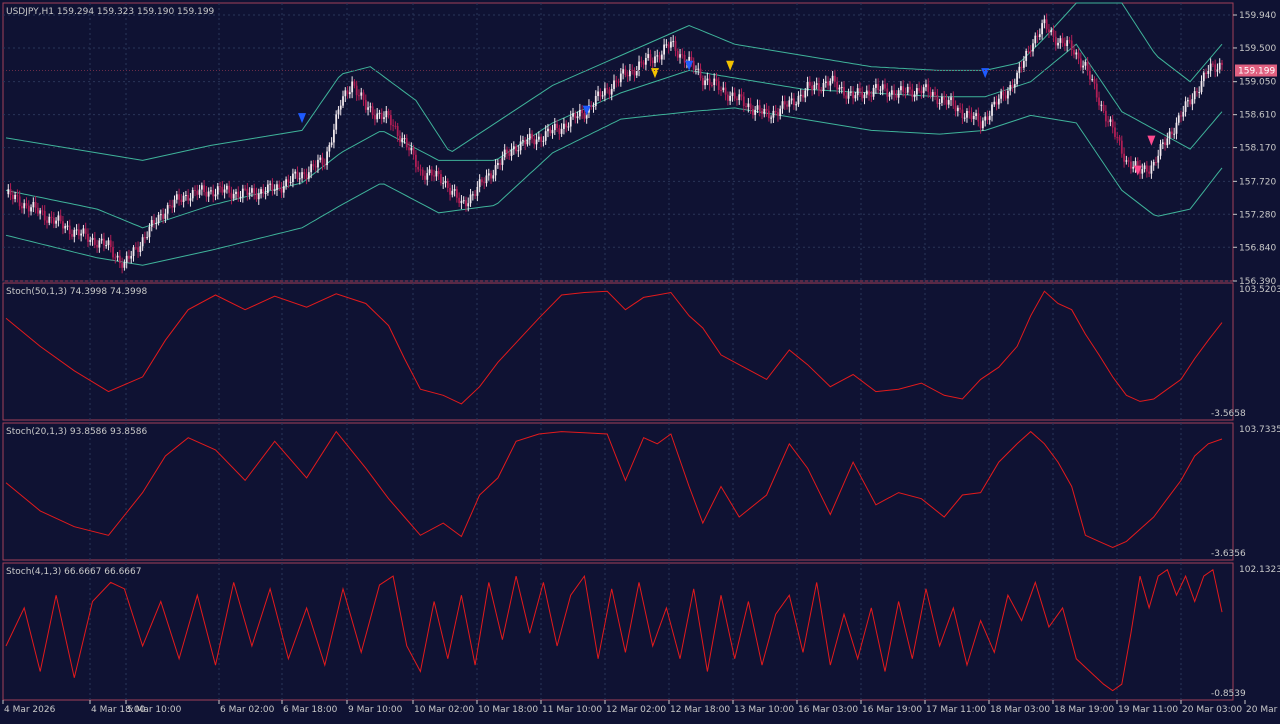 This screenshot has height=724, width=1280. I want to click on y-tick-label: 159.050, so click(1257, 83).